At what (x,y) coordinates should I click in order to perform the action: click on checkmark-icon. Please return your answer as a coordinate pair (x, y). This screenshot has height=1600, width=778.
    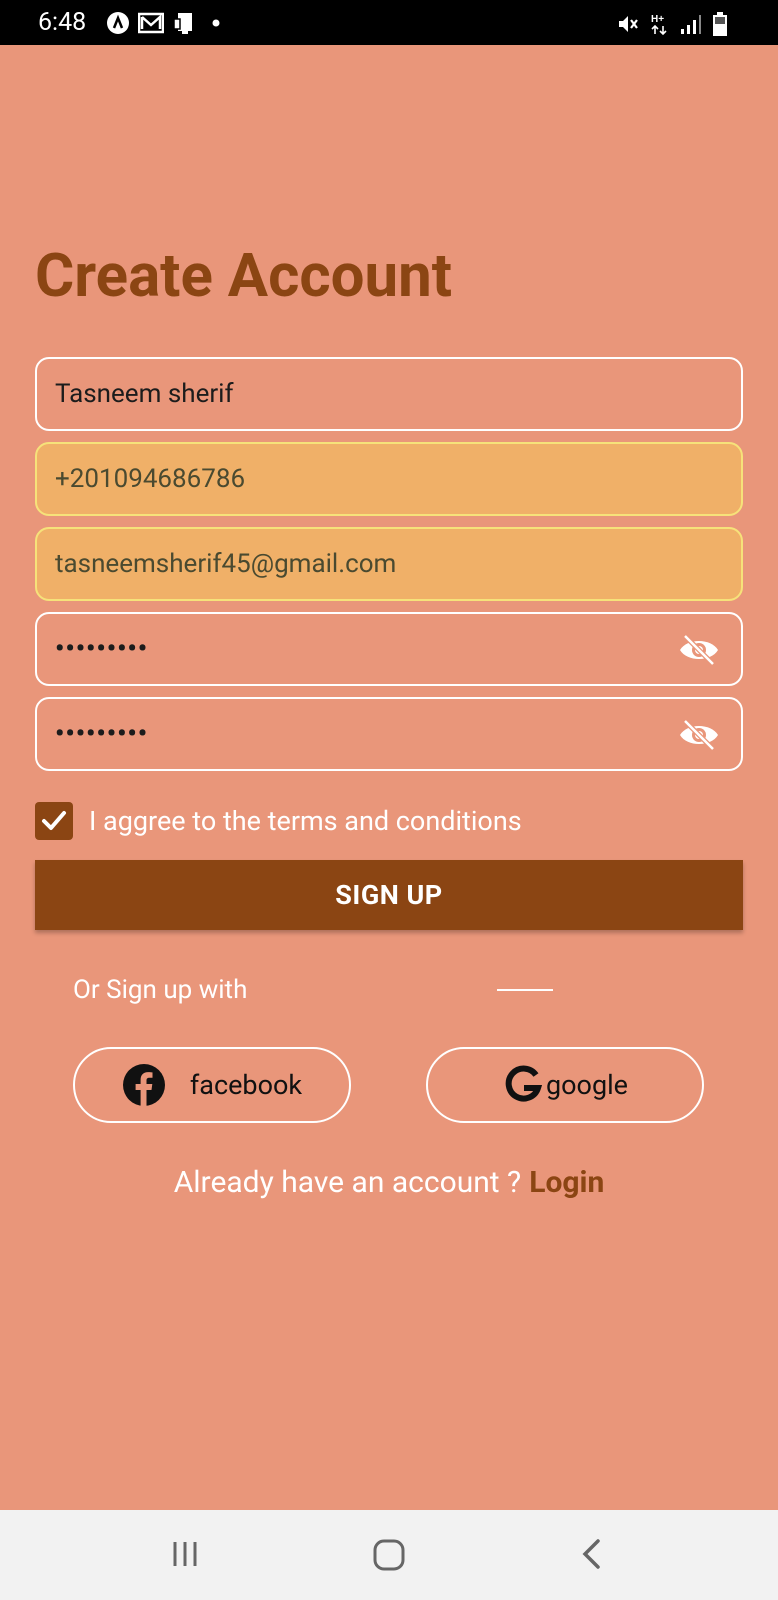
    Looking at the image, I should click on (54, 820).